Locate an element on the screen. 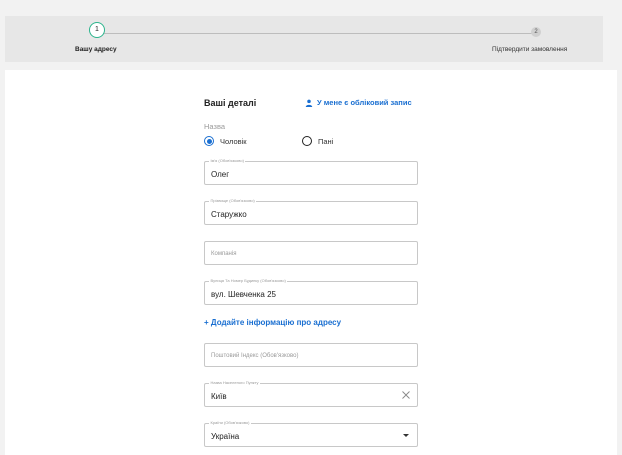  salutation-female-label: Пані is located at coordinates (326, 141).